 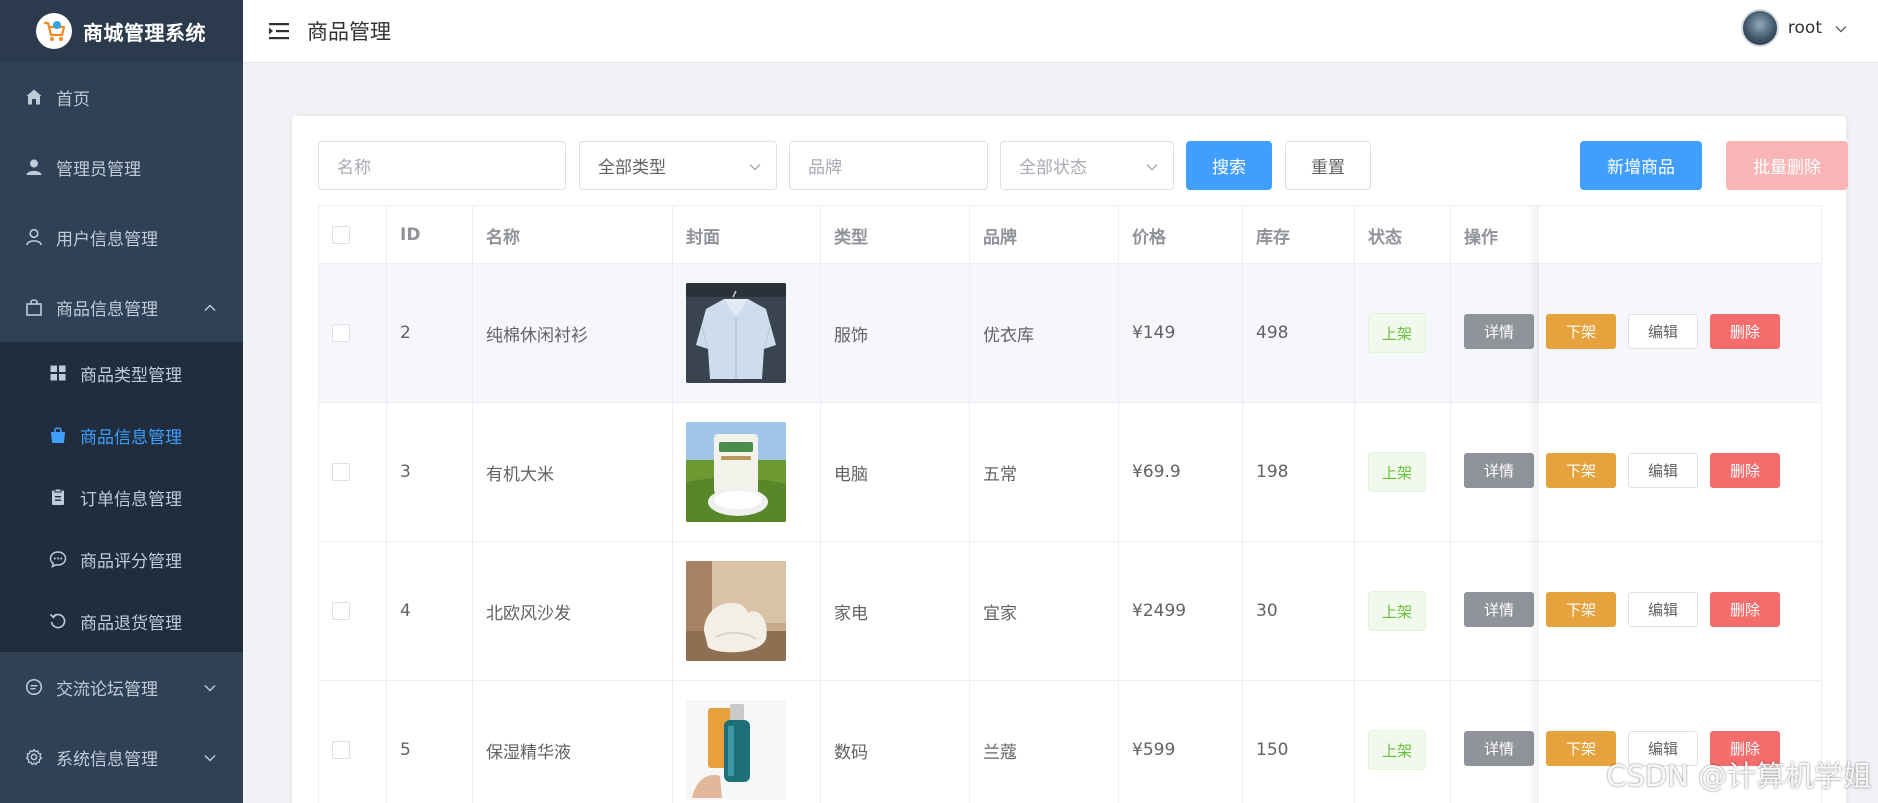 What do you see at coordinates (430, 472) in the screenshot?
I see `id-cell: 3` at bounding box center [430, 472].